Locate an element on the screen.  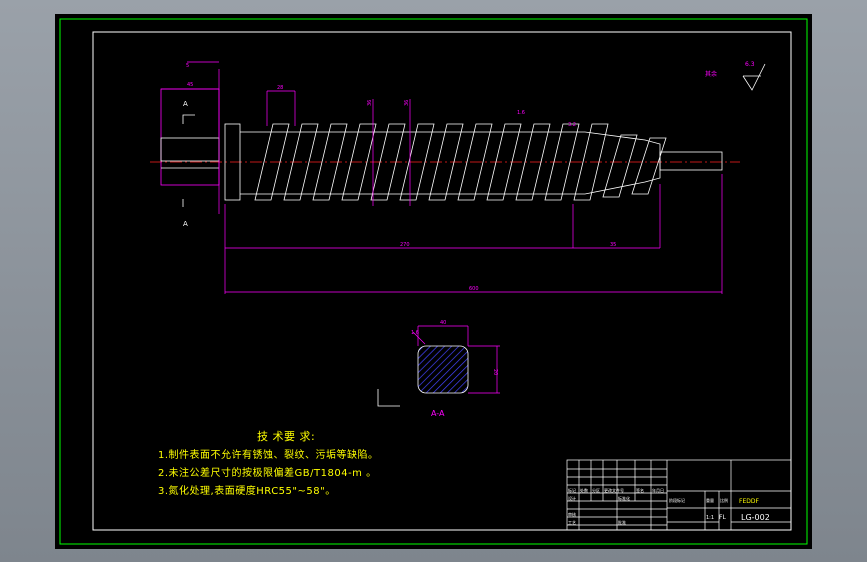
svg-text: 设计 is located at coordinates (572, 498).